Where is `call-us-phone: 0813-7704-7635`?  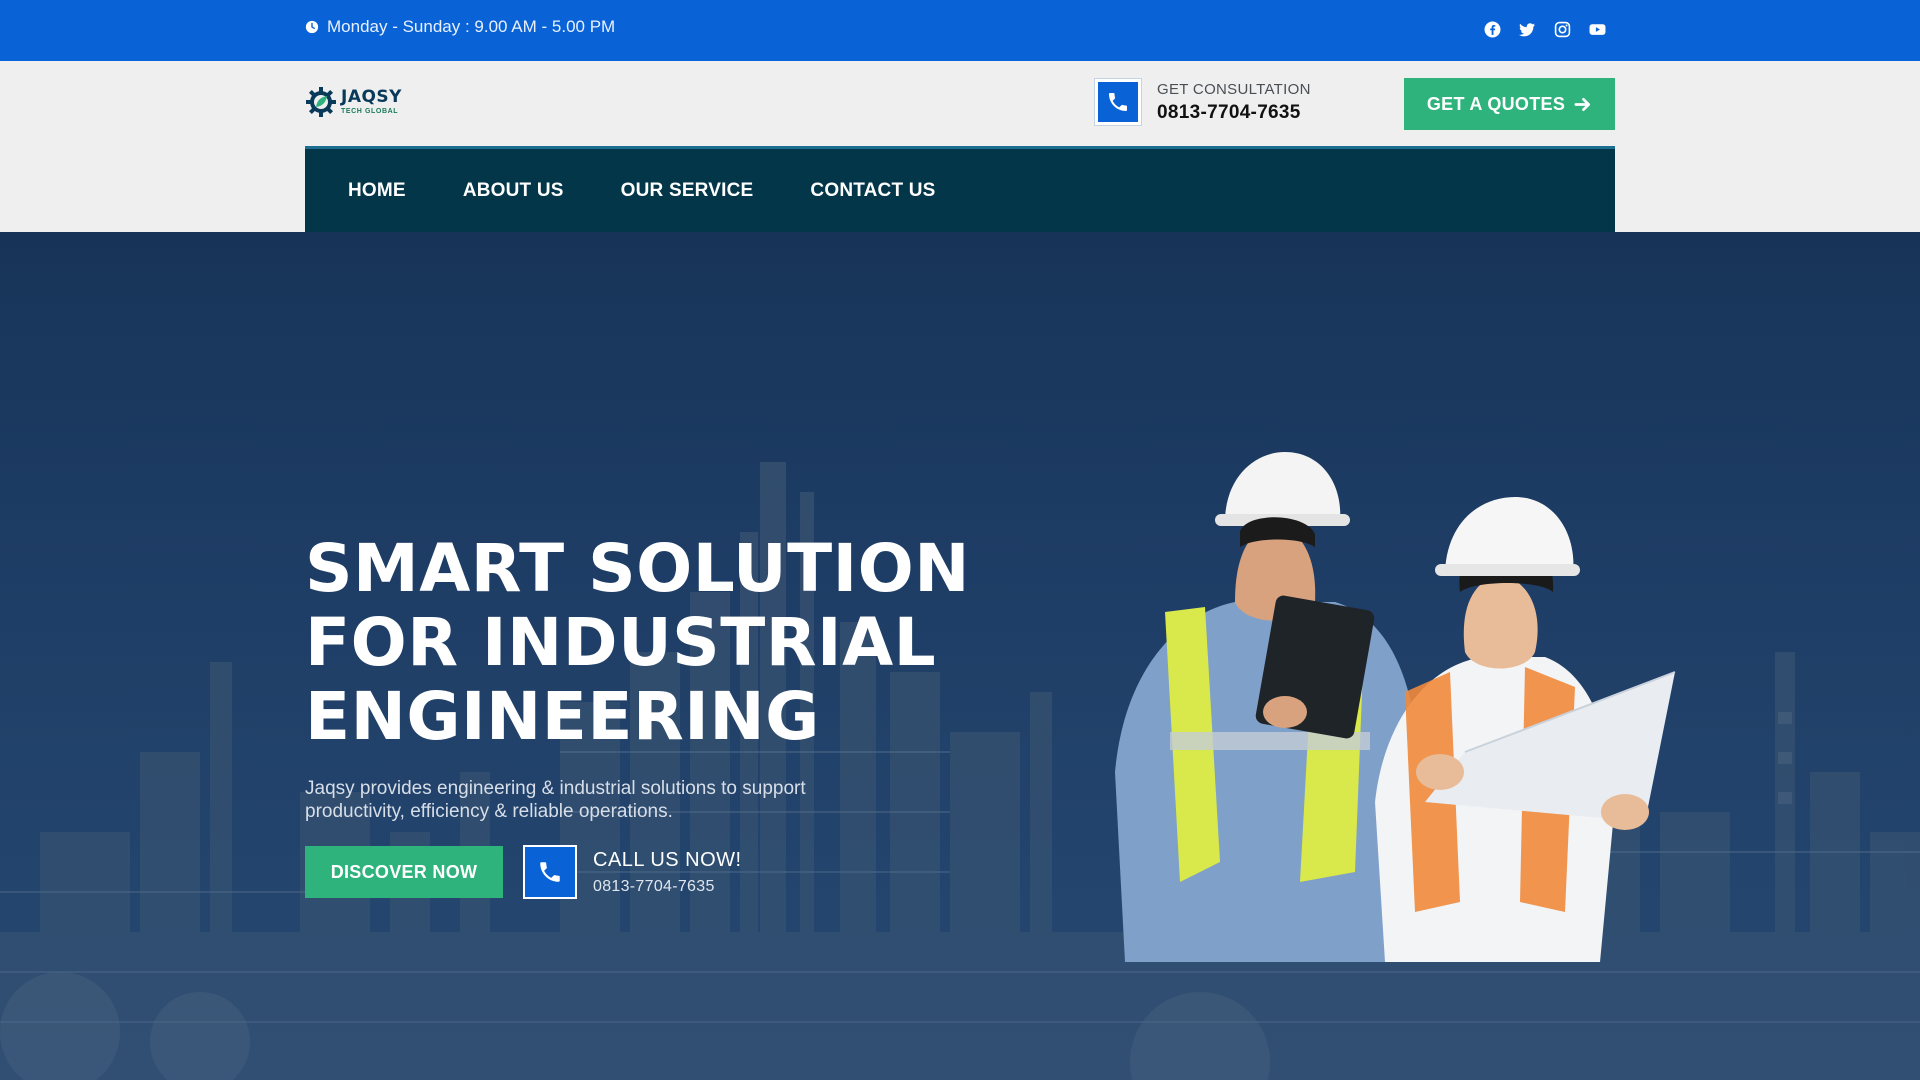
call-us-phone: 0813-7704-7635 is located at coordinates (667, 887).